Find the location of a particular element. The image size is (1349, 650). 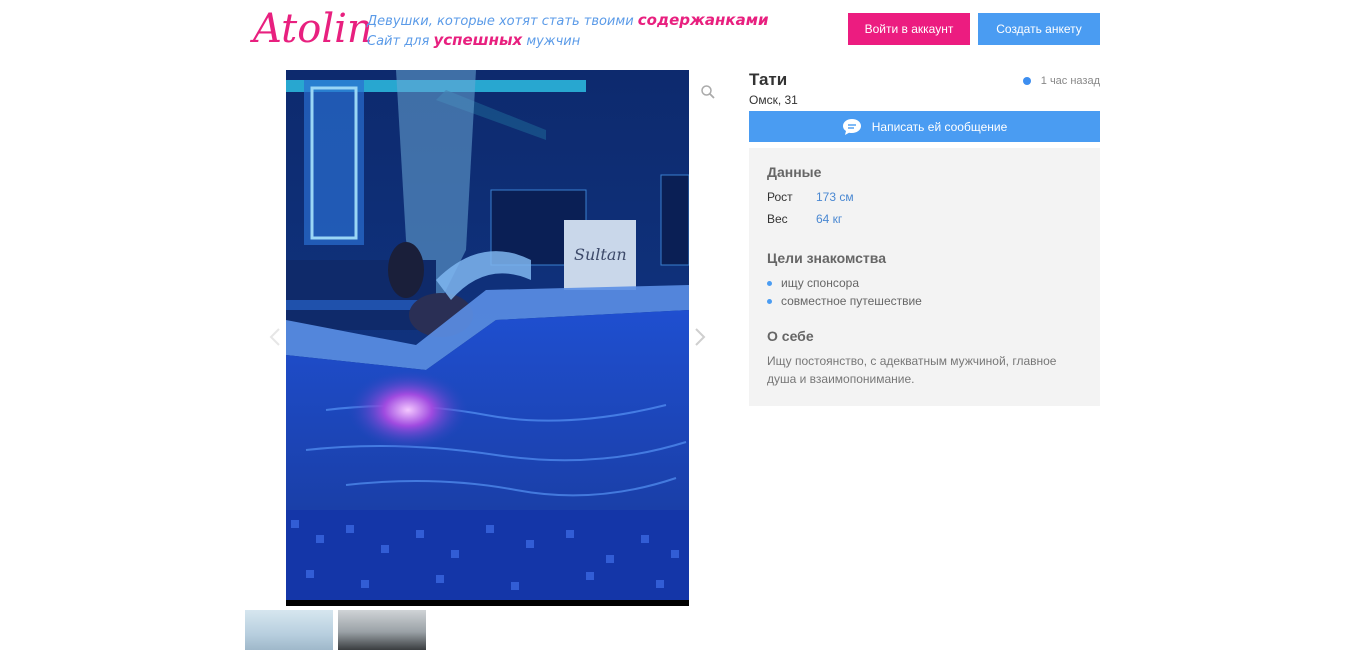

chevron-right-icon is located at coordinates (700, 337).